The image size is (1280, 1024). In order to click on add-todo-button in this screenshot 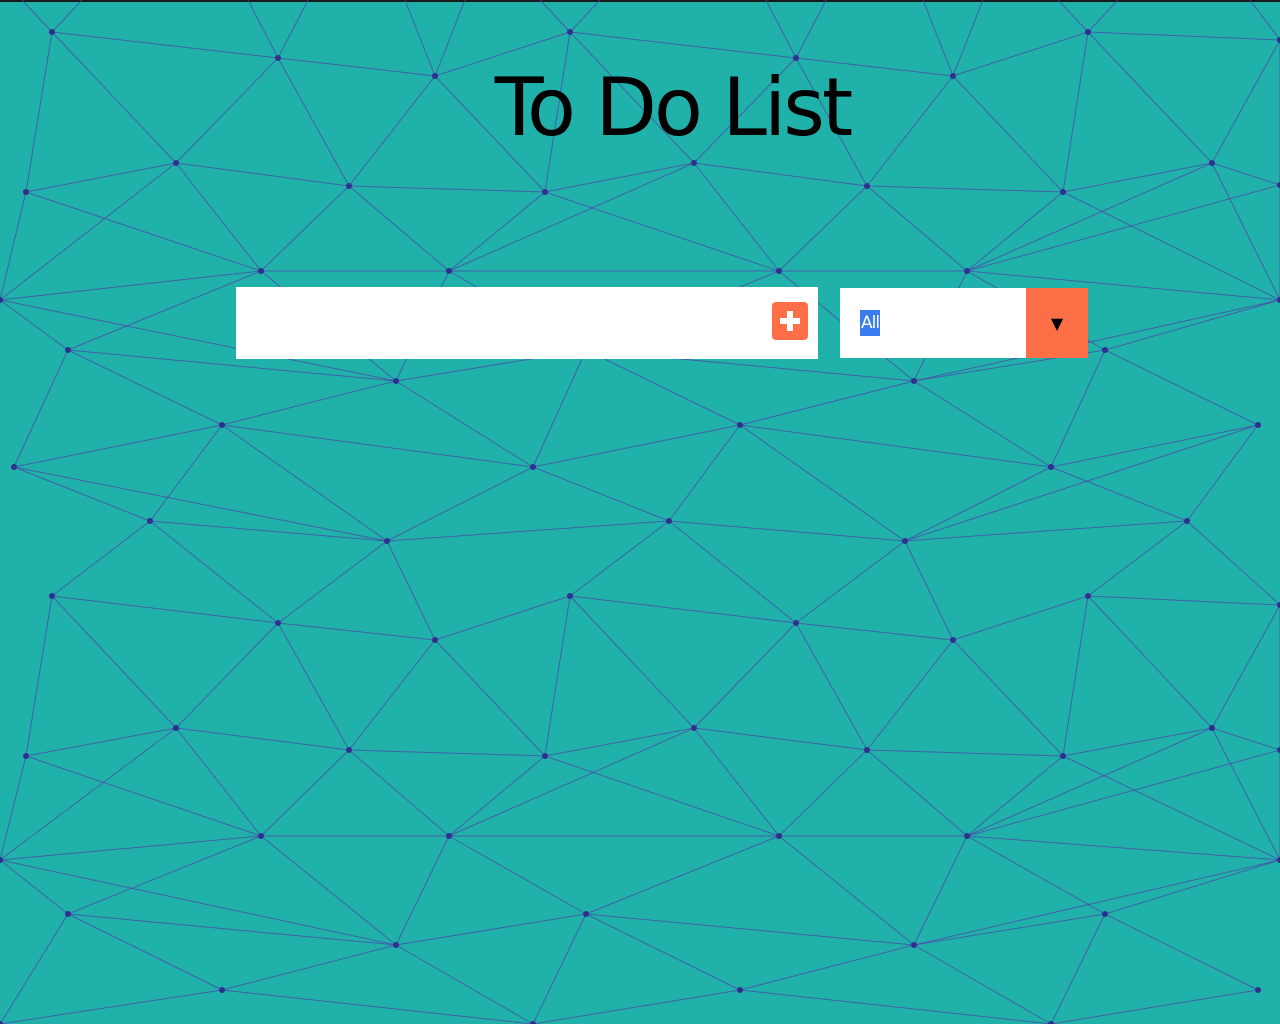, I will do `click(790, 321)`.